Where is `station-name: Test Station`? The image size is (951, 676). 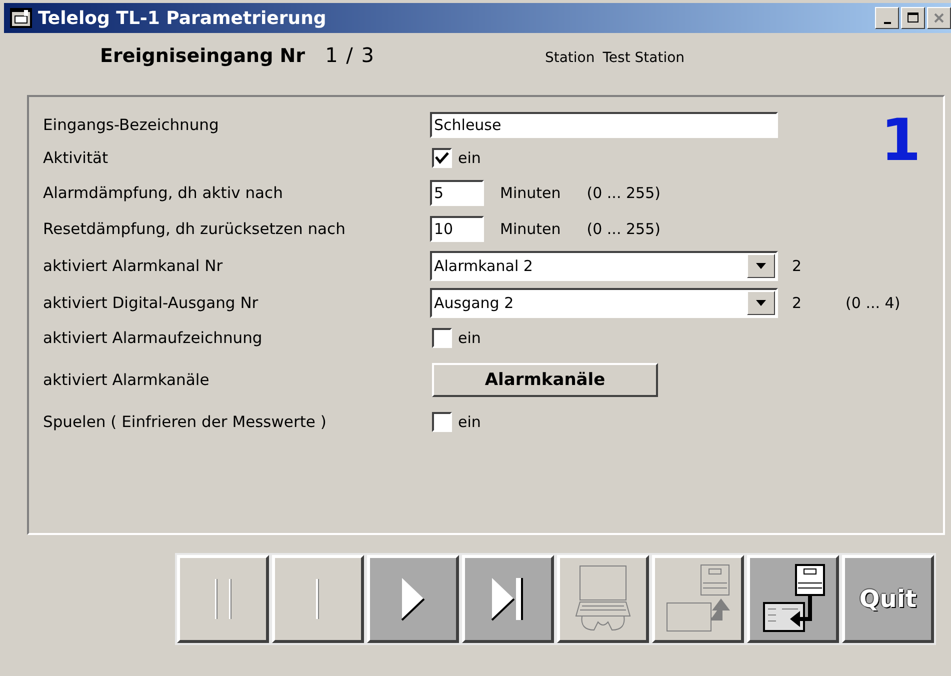 station-name: Test Station is located at coordinates (643, 58).